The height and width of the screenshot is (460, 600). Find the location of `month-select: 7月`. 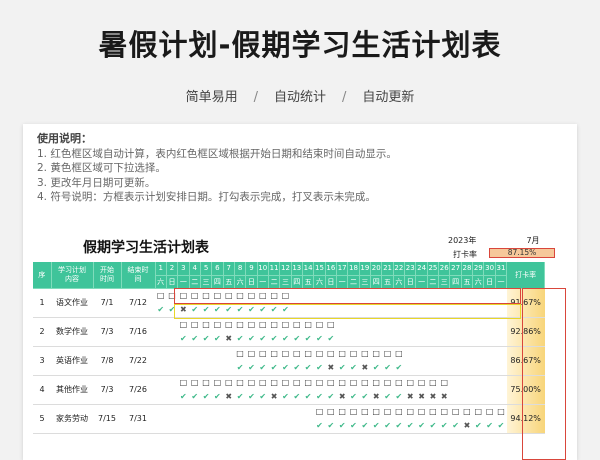

month-select: 7月 is located at coordinates (532, 240).